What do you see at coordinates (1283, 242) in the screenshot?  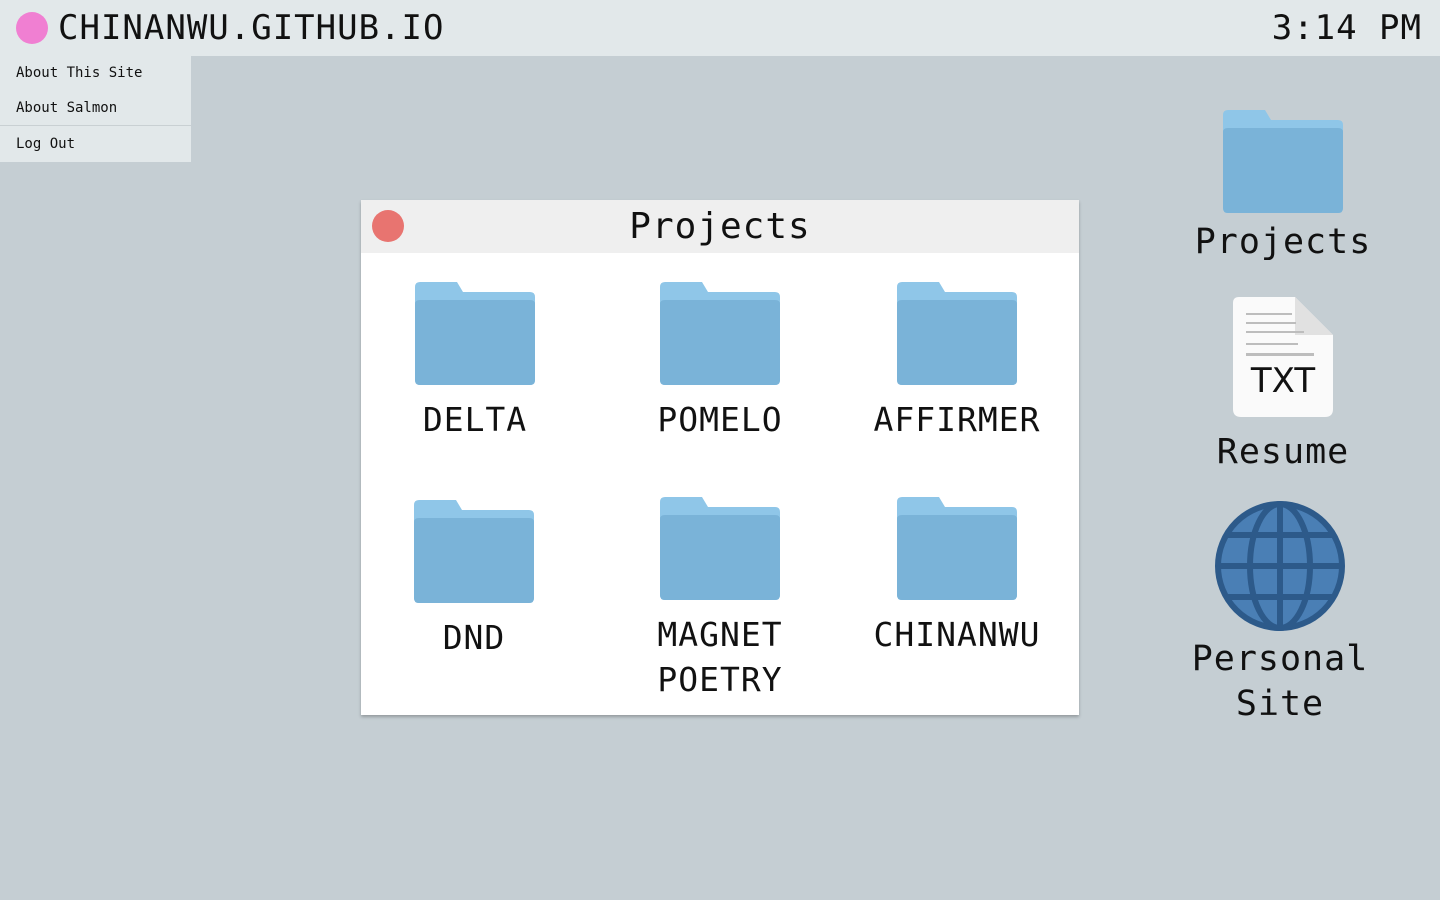 I see `desktop-icon-label: Projects` at bounding box center [1283, 242].